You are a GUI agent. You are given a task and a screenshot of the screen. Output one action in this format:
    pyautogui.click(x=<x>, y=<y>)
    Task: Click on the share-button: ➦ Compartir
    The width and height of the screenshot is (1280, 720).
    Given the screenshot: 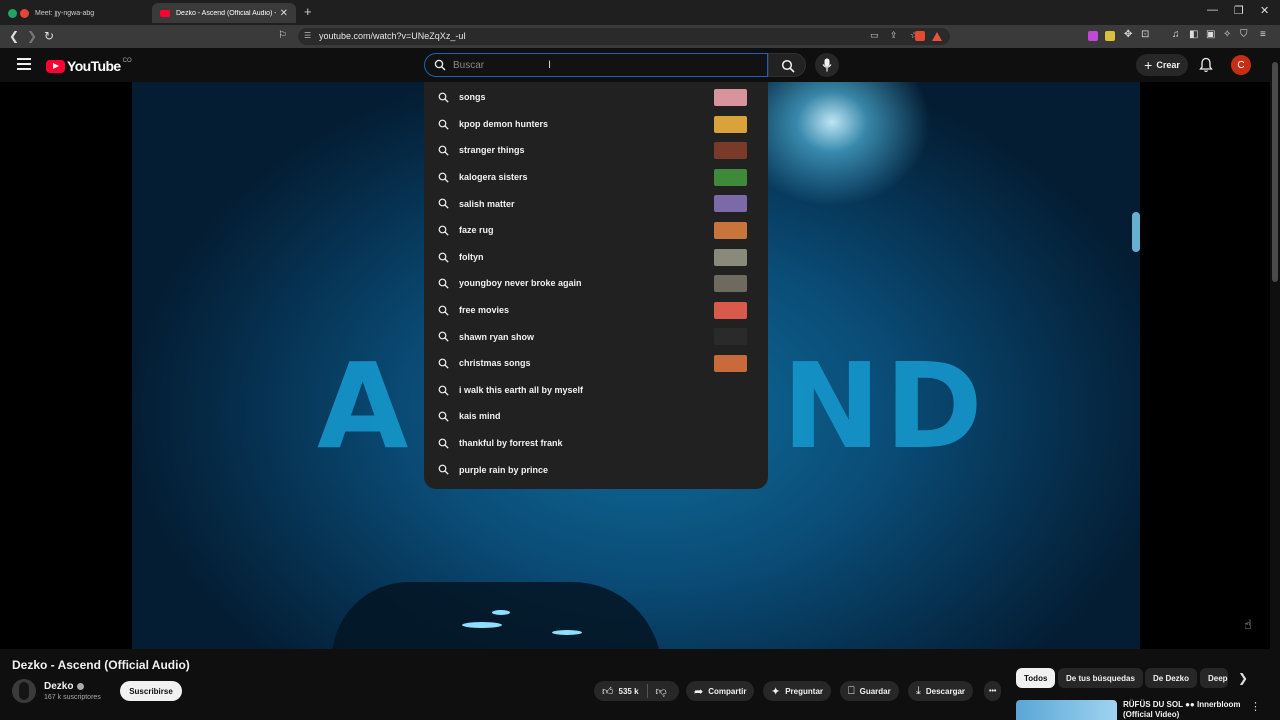 What is the action you would take?
    pyautogui.click(x=720, y=691)
    